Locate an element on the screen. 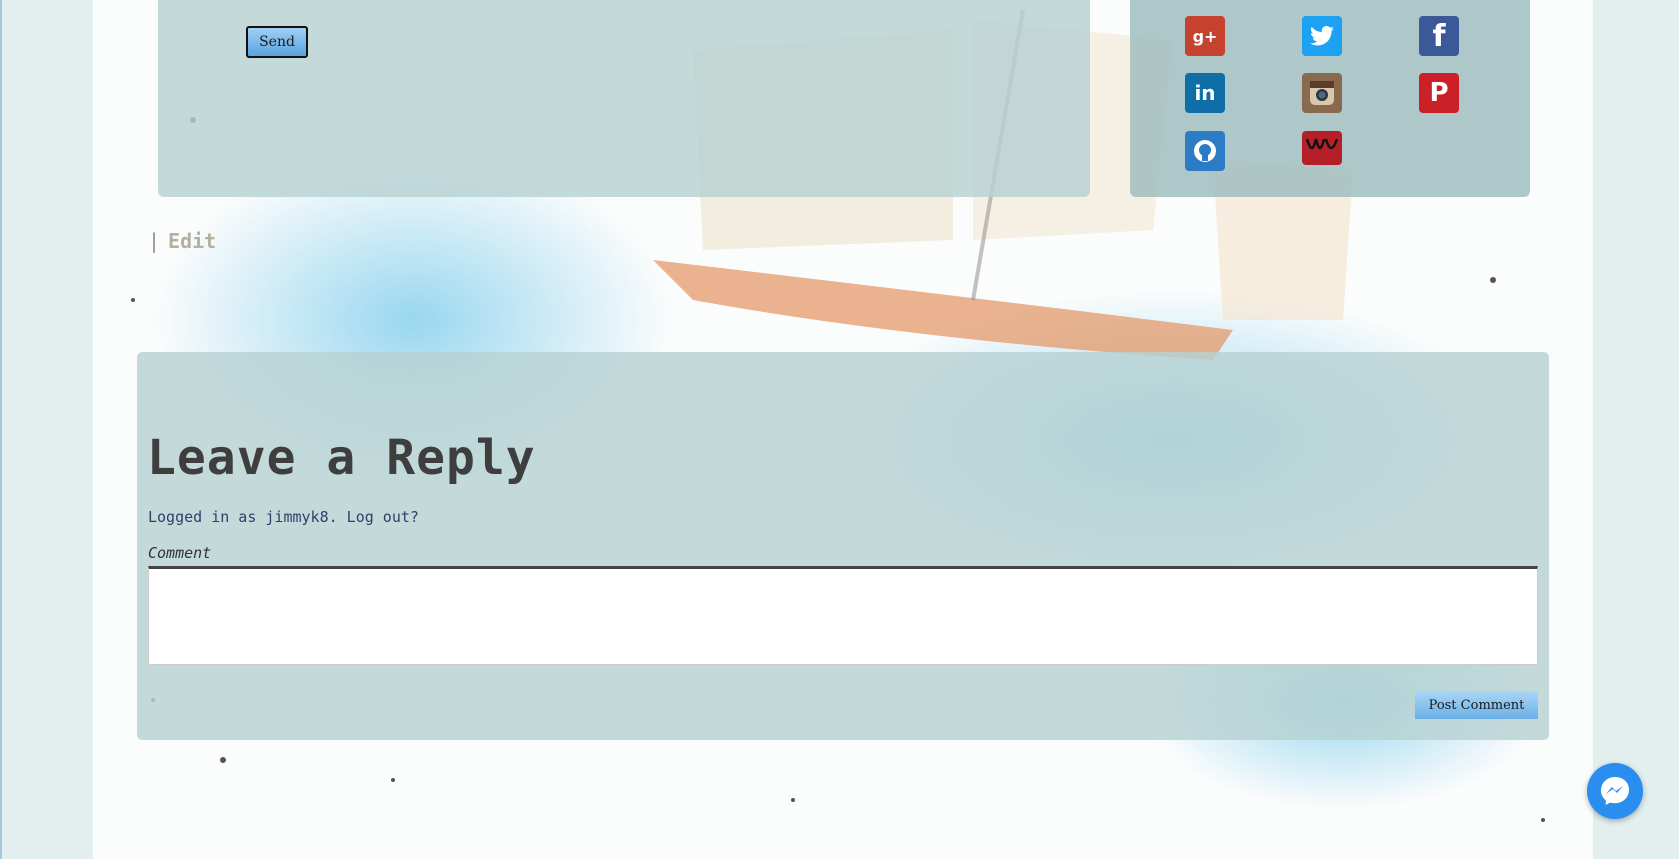 Image resolution: width=1679 pixels, height=859 pixels. contact-form-panel: Send is located at coordinates (624, 98).